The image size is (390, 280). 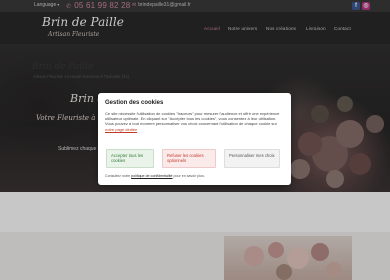 What do you see at coordinates (188, 176) in the screenshot?
I see `footer-text-end: pour en savoir plus.` at bounding box center [188, 176].